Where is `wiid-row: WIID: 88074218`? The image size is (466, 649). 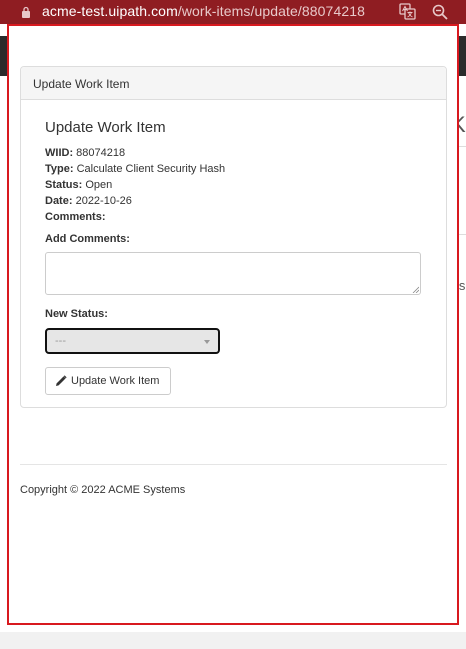 wiid-row: WIID: 88074218 is located at coordinates (135, 153).